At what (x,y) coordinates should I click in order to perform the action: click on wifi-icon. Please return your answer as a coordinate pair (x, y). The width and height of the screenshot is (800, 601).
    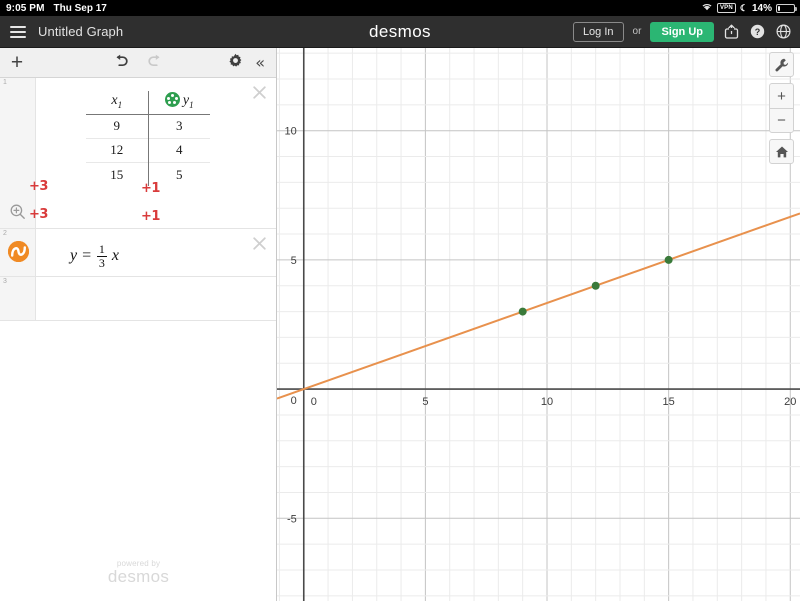
    Looking at the image, I should click on (707, 8).